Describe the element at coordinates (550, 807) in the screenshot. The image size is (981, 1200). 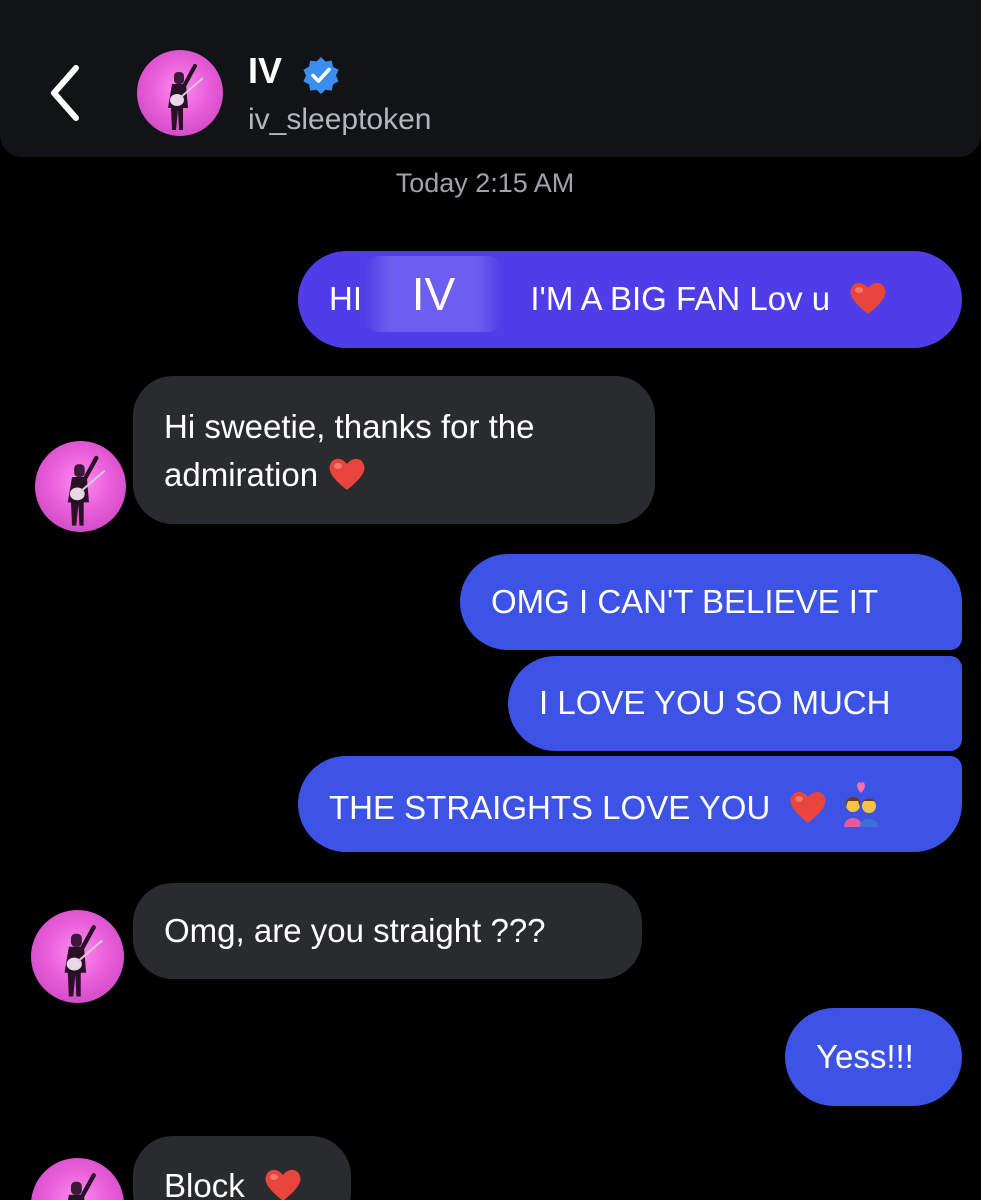
I see `message-text: THE STRAIGHTS LOVE YOU` at that location.